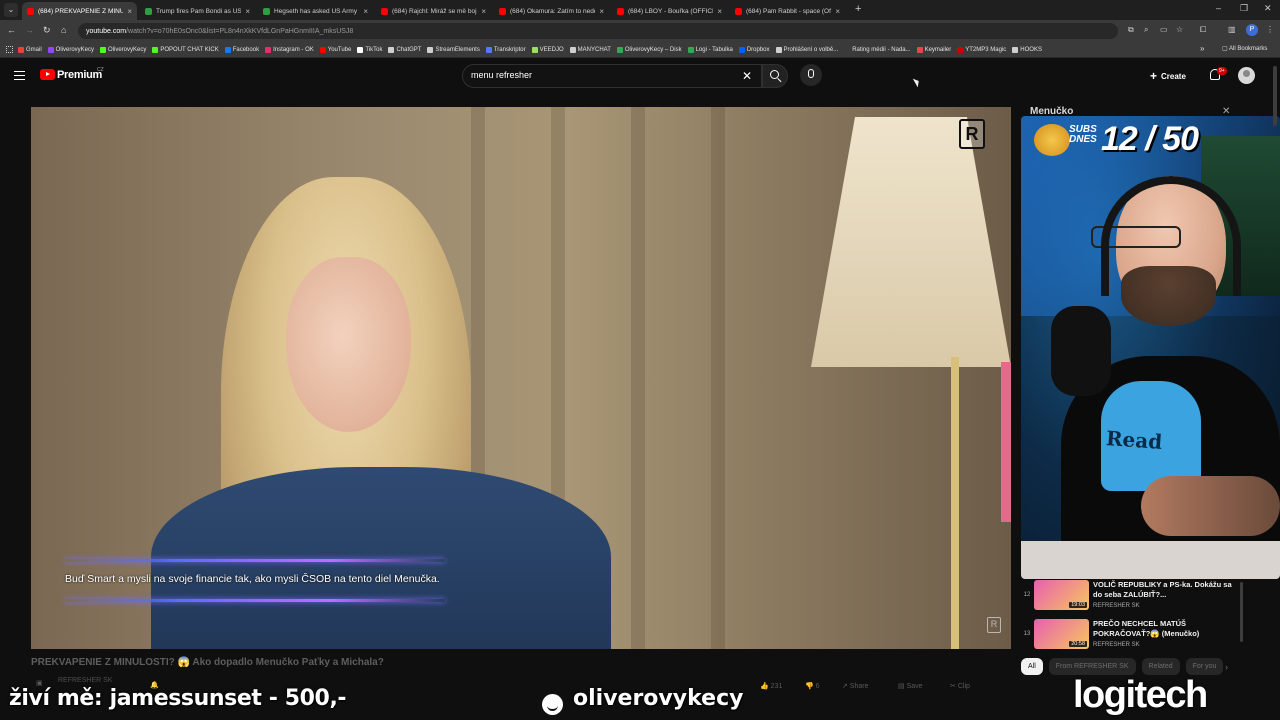  What do you see at coordinates (1032, 666) in the screenshot?
I see `filter-chip: All` at bounding box center [1032, 666].